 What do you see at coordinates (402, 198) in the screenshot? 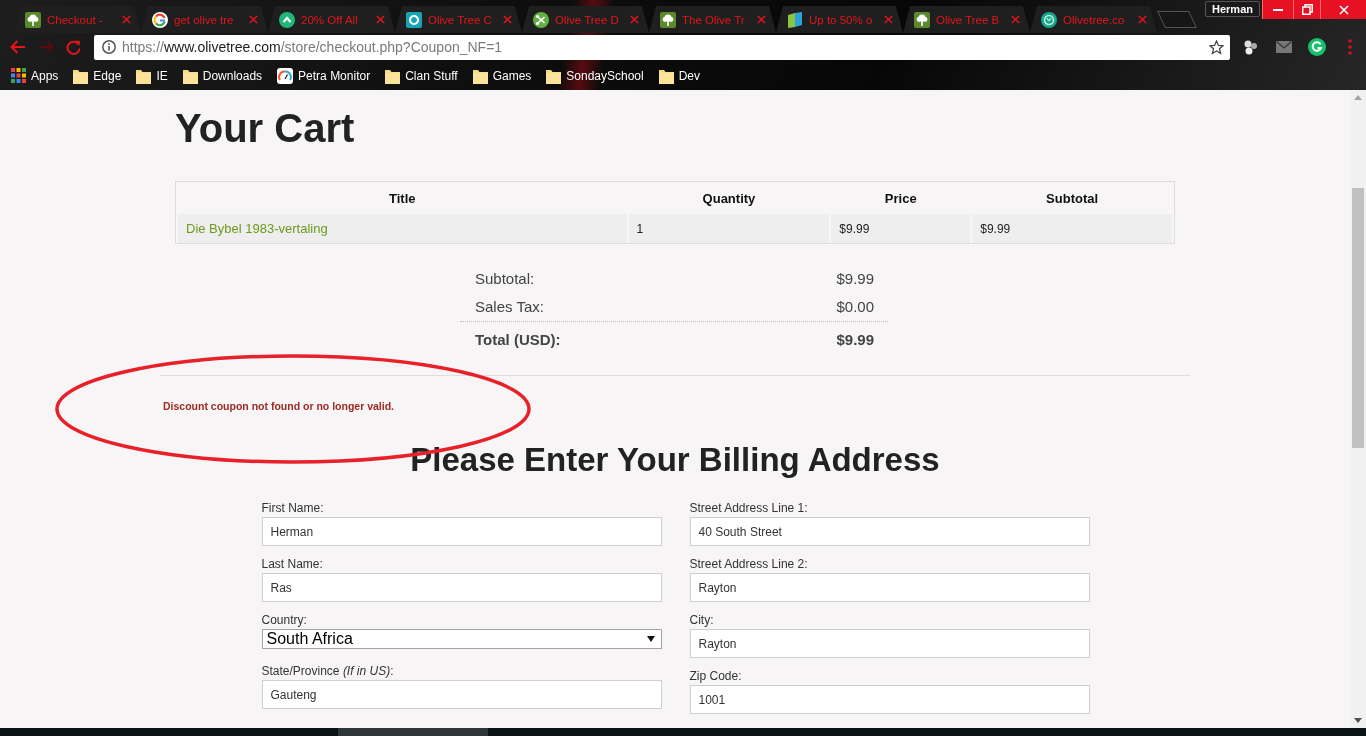
I see `column-header: Title` at bounding box center [402, 198].